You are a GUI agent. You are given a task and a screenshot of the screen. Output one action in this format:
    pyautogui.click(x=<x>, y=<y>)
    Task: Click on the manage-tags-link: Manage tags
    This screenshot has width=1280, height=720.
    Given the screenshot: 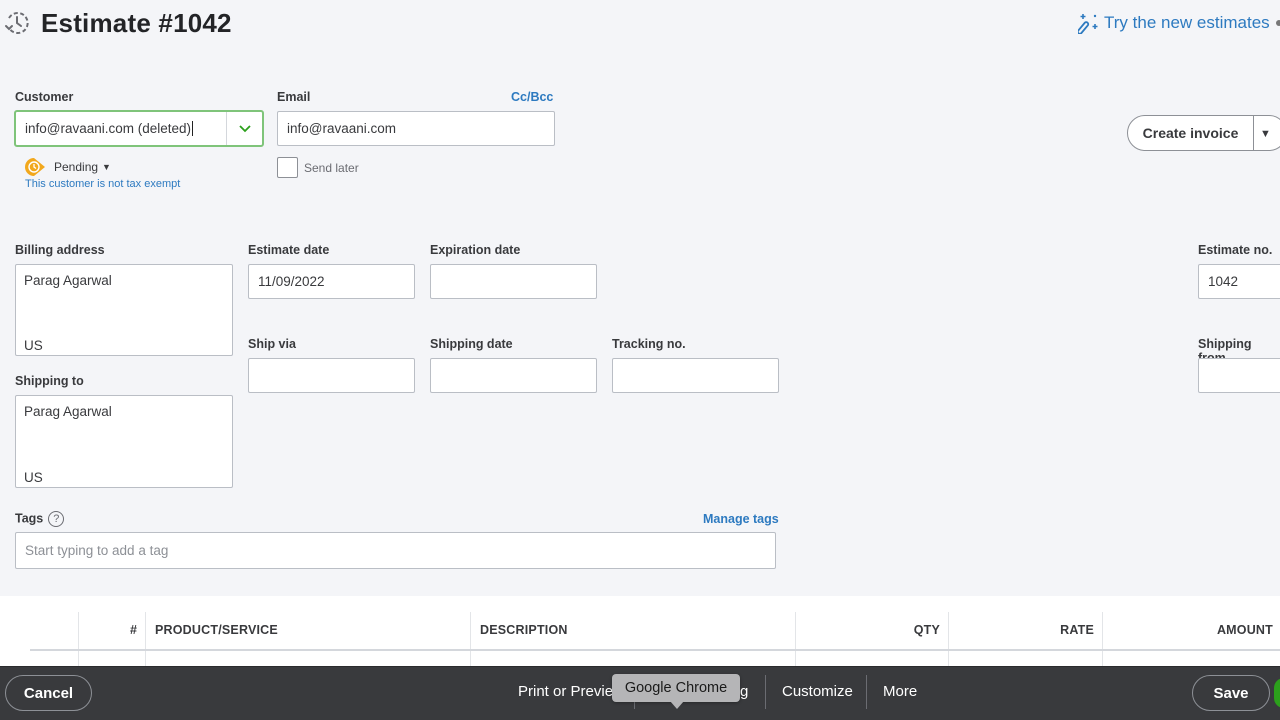 What is the action you would take?
    pyautogui.click(x=741, y=519)
    